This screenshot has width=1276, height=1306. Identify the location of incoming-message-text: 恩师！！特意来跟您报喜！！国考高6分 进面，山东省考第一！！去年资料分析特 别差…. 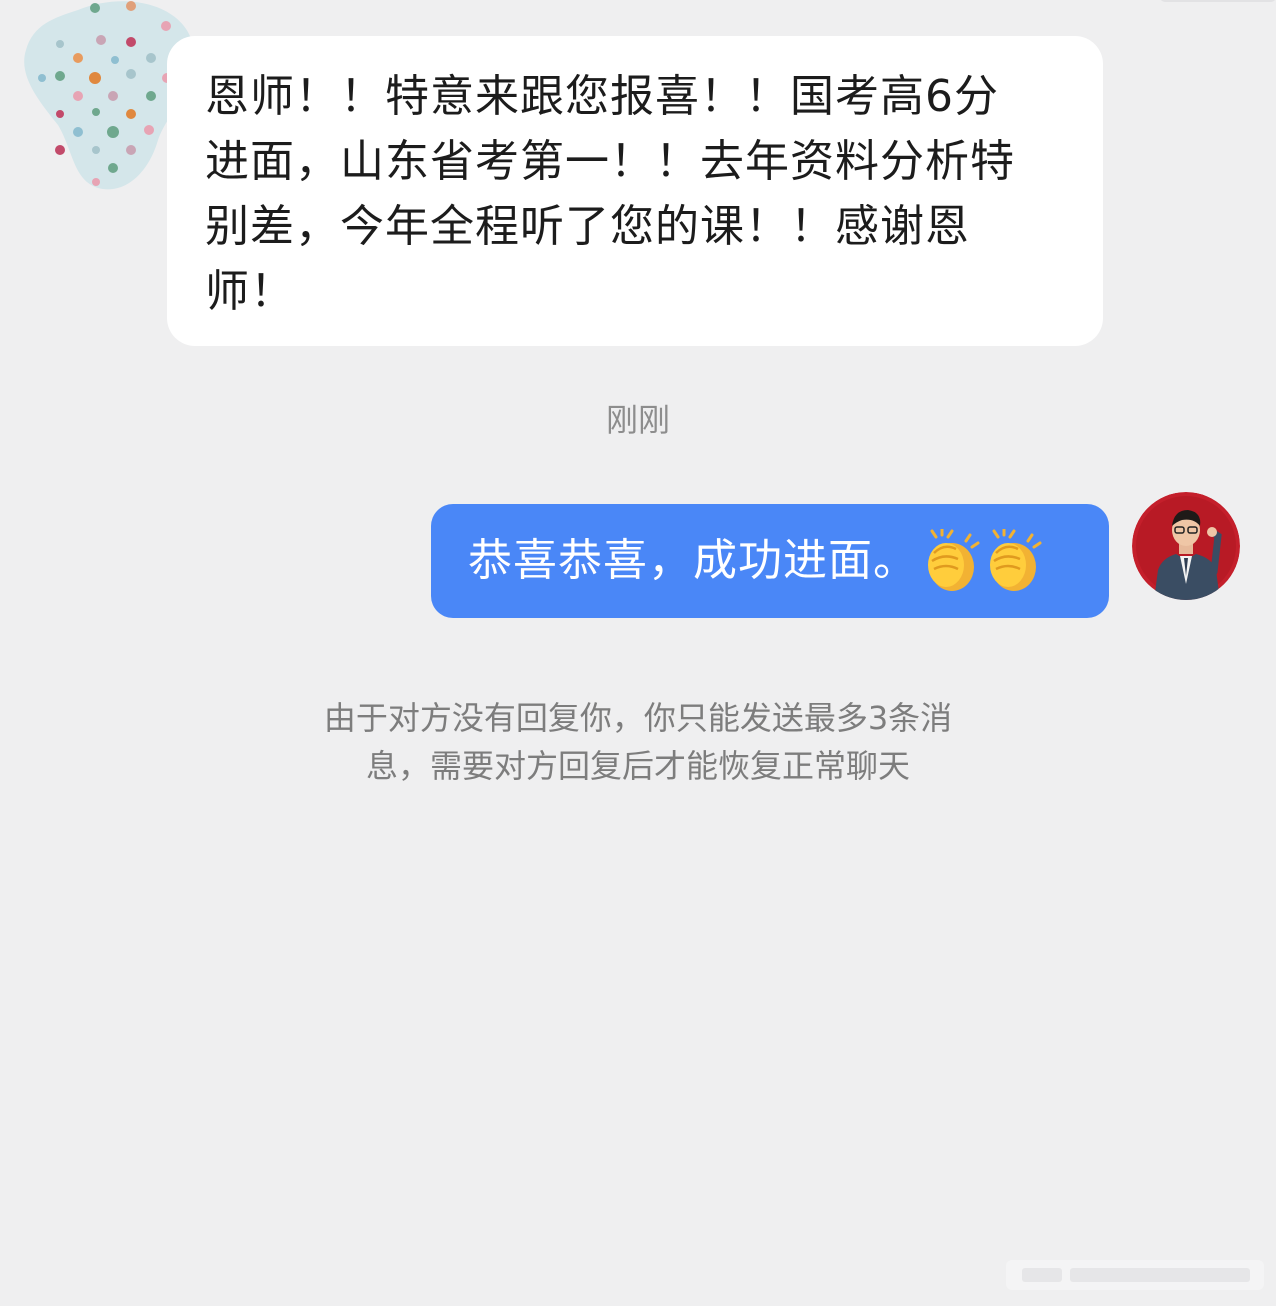
(610, 194).